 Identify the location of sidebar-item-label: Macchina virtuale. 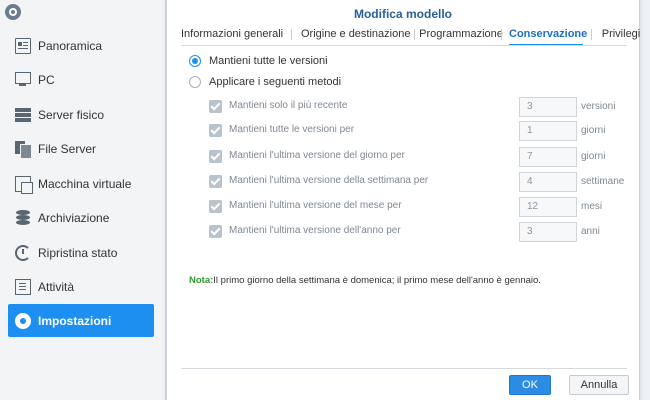
(85, 183).